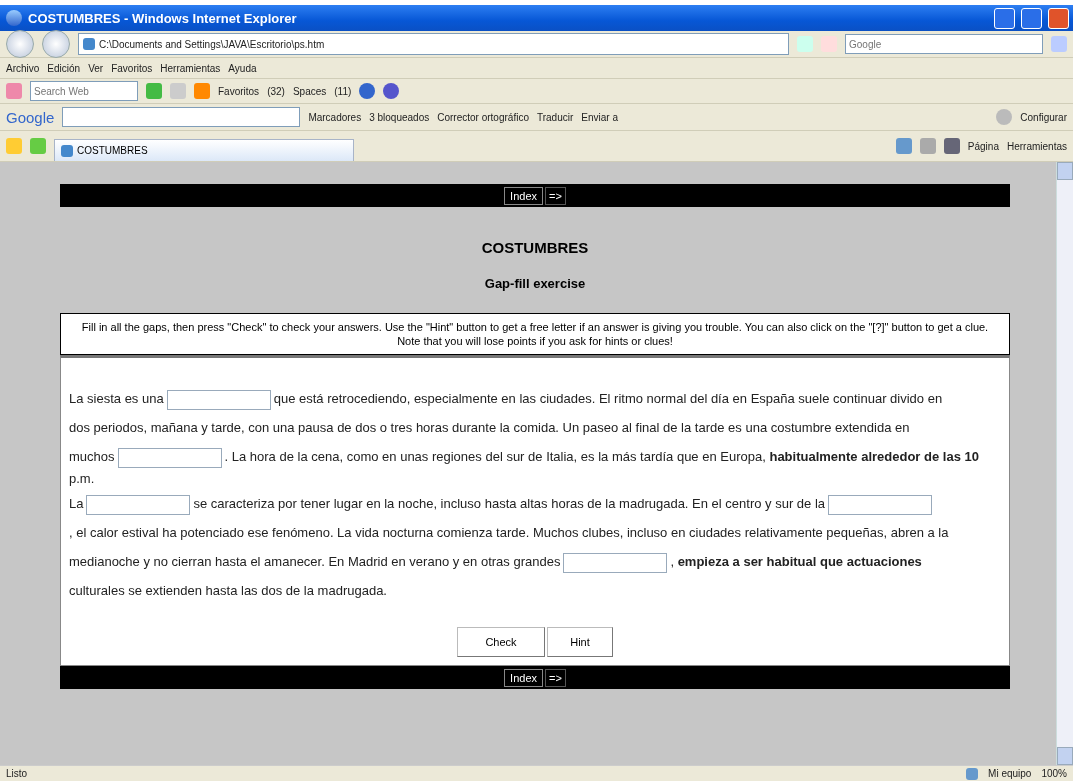  I want to click on menu-item: Herramientas, so click(190, 68).